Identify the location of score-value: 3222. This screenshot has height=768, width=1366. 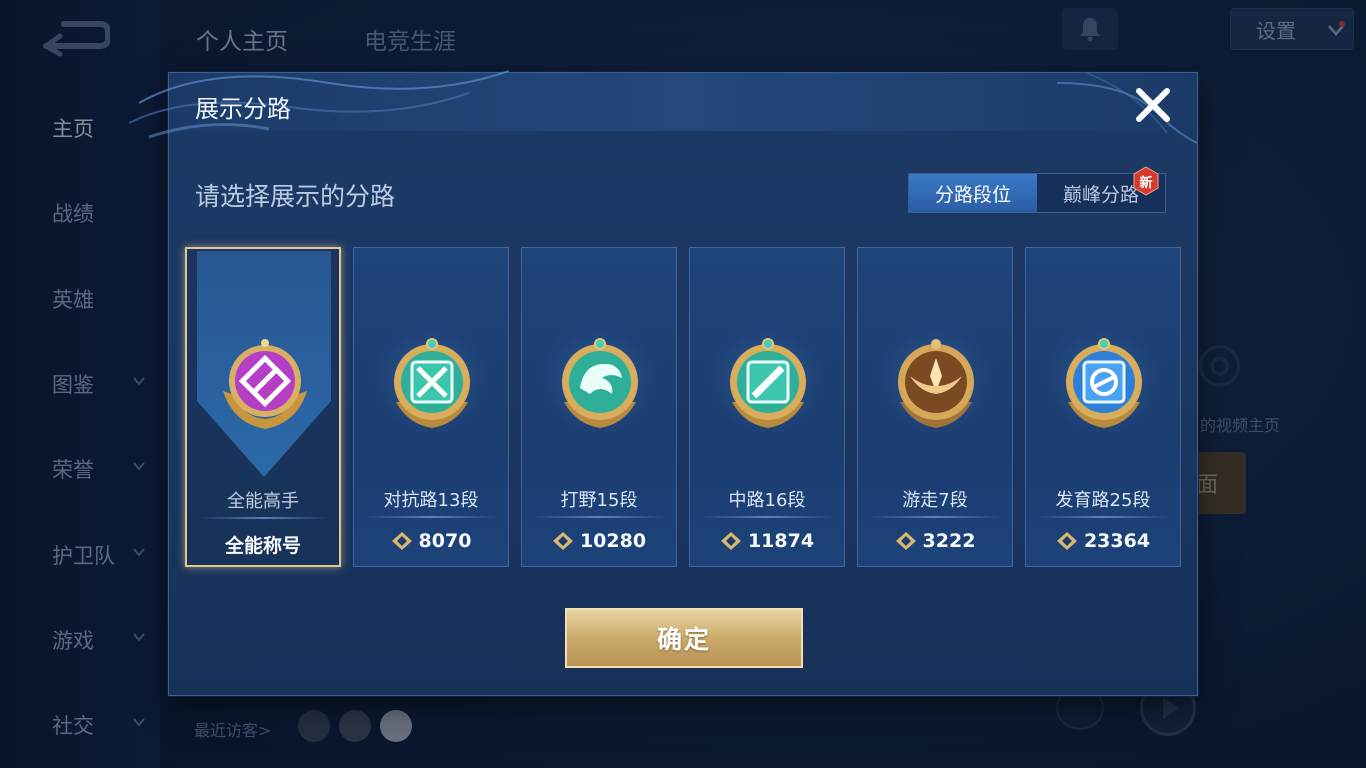
(949, 541).